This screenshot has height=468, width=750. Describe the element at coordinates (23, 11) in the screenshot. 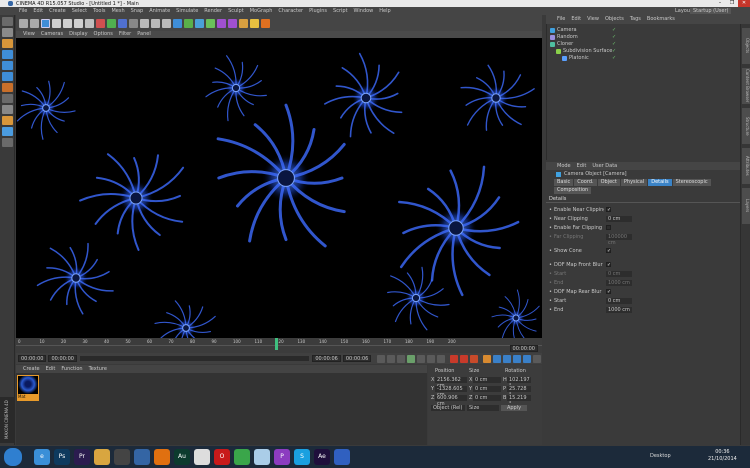

I see `menu-file: File` at that location.